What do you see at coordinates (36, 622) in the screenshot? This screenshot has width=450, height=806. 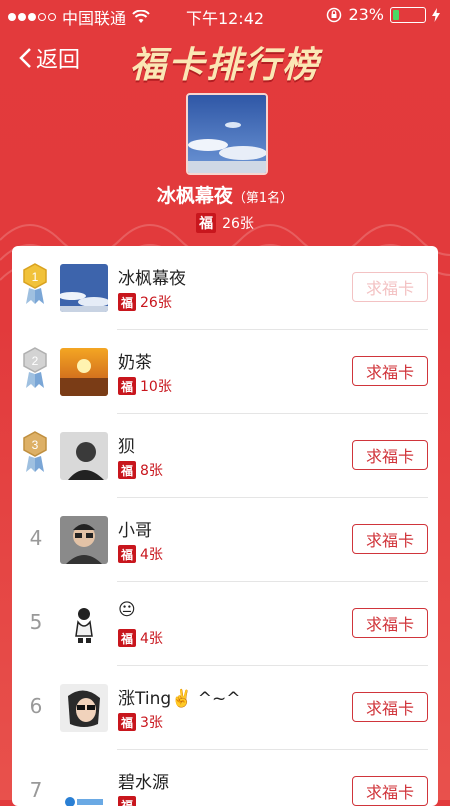 I see `rank-number: 5` at bounding box center [36, 622].